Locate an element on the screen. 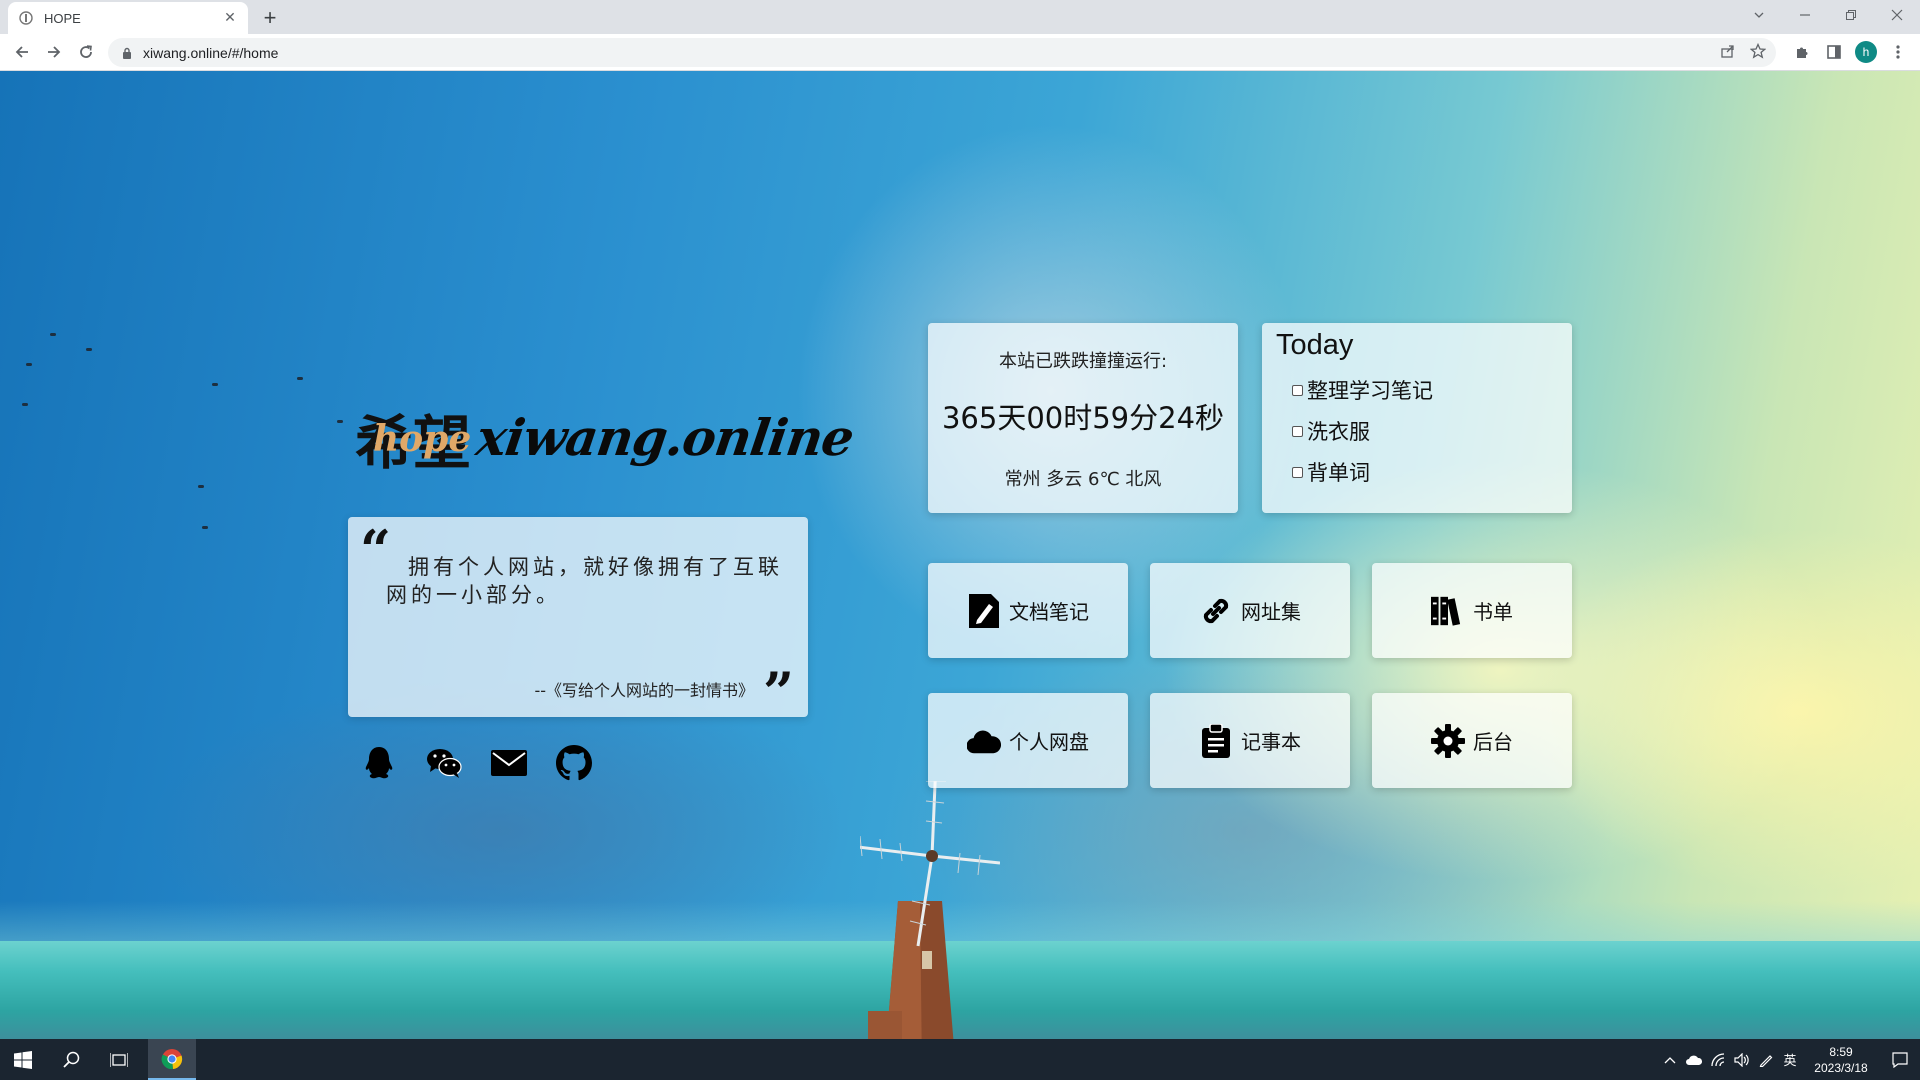 The height and width of the screenshot is (1080, 1920). nav-card-books: 书单 is located at coordinates (1472, 610).